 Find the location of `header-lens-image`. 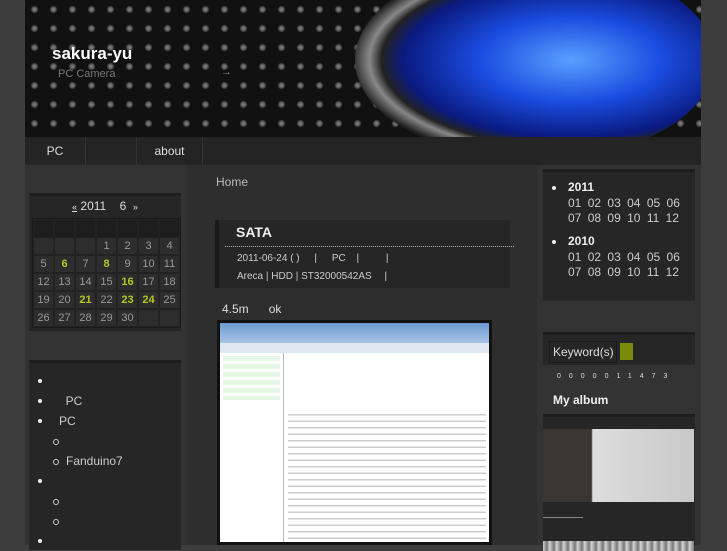

header-lens-image is located at coordinates (528, 68).